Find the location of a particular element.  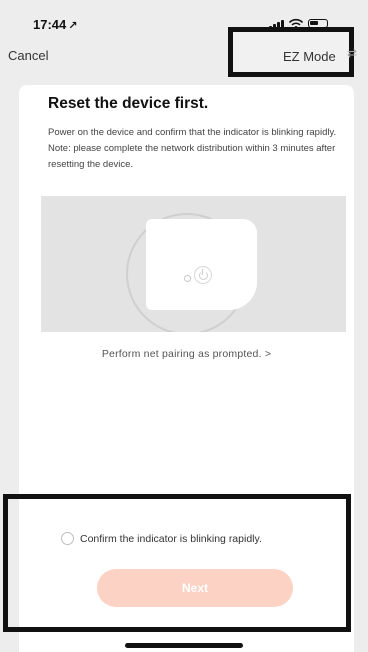

next-button: Next is located at coordinates (195, 588).